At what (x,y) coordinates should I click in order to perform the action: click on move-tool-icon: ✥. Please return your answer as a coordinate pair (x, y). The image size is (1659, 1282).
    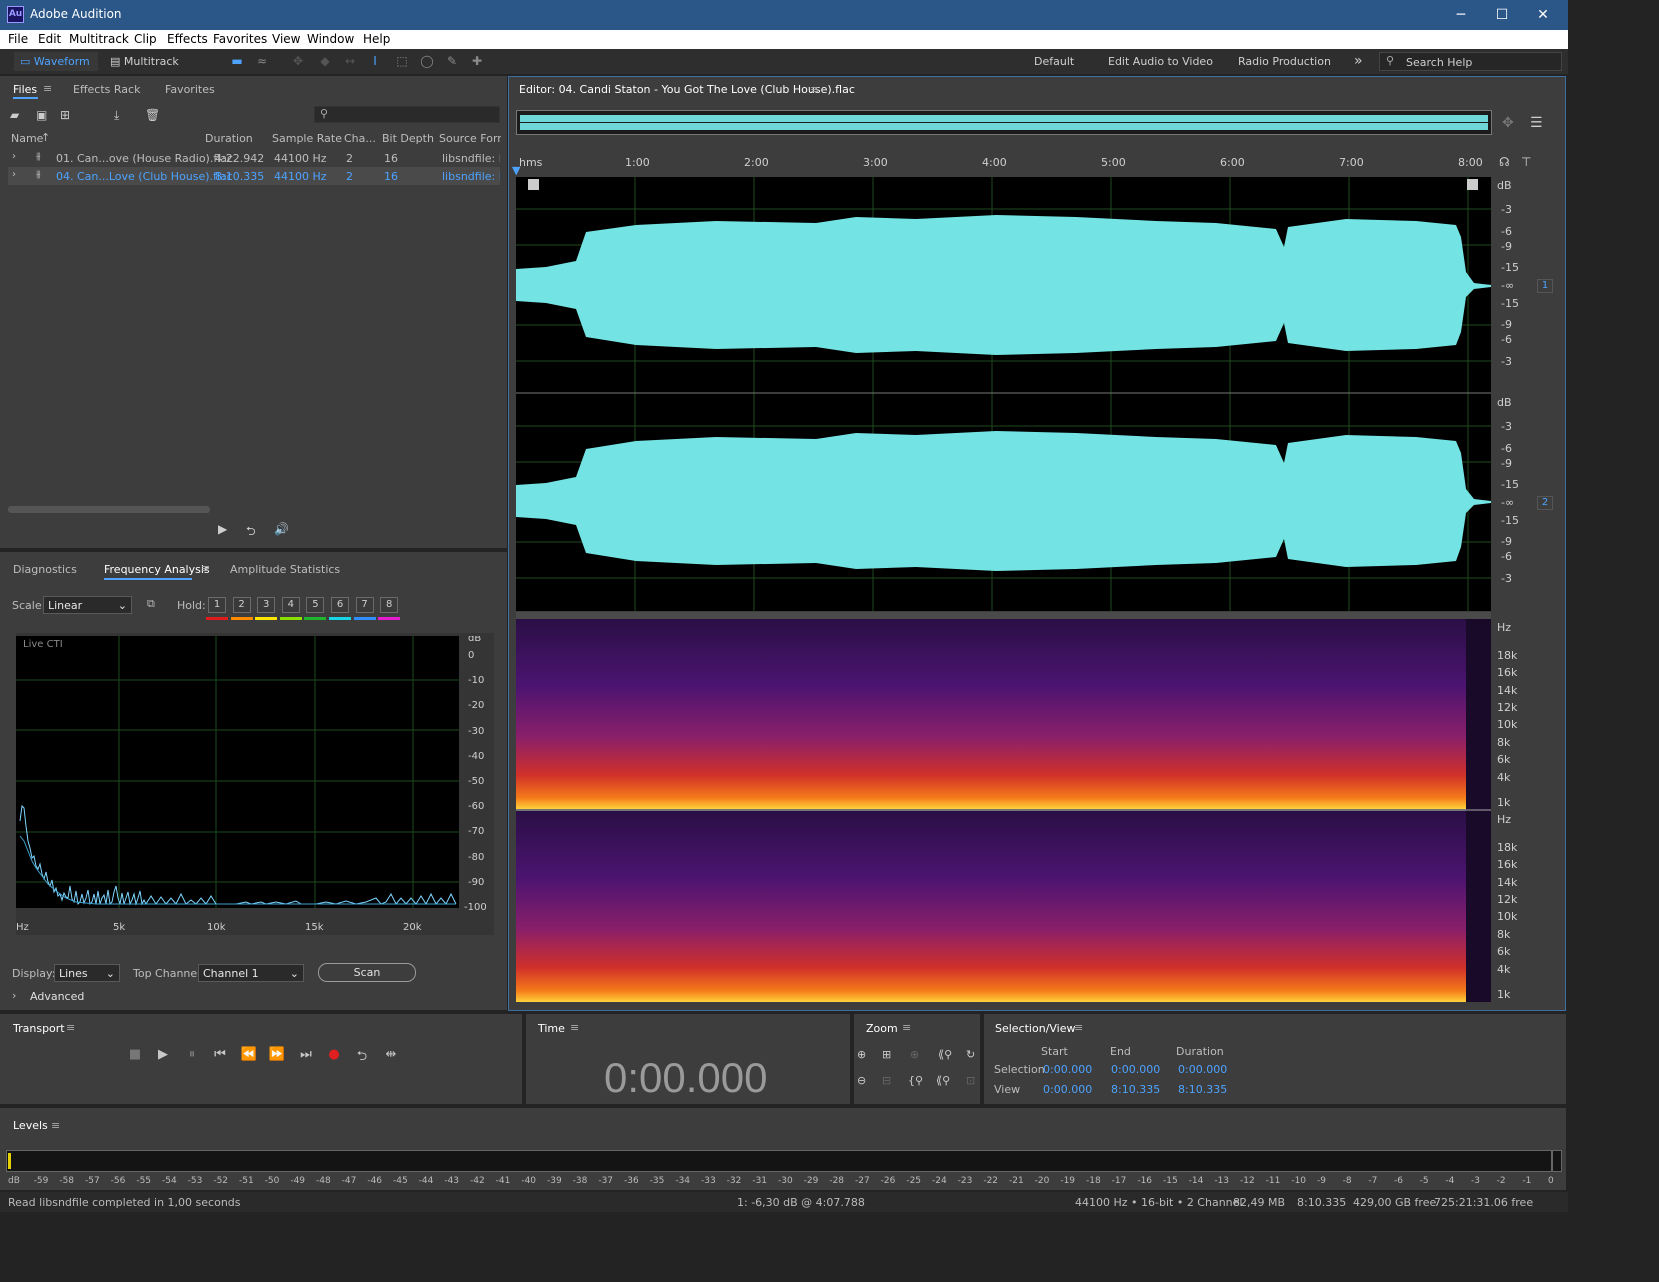
    Looking at the image, I should click on (298, 61).